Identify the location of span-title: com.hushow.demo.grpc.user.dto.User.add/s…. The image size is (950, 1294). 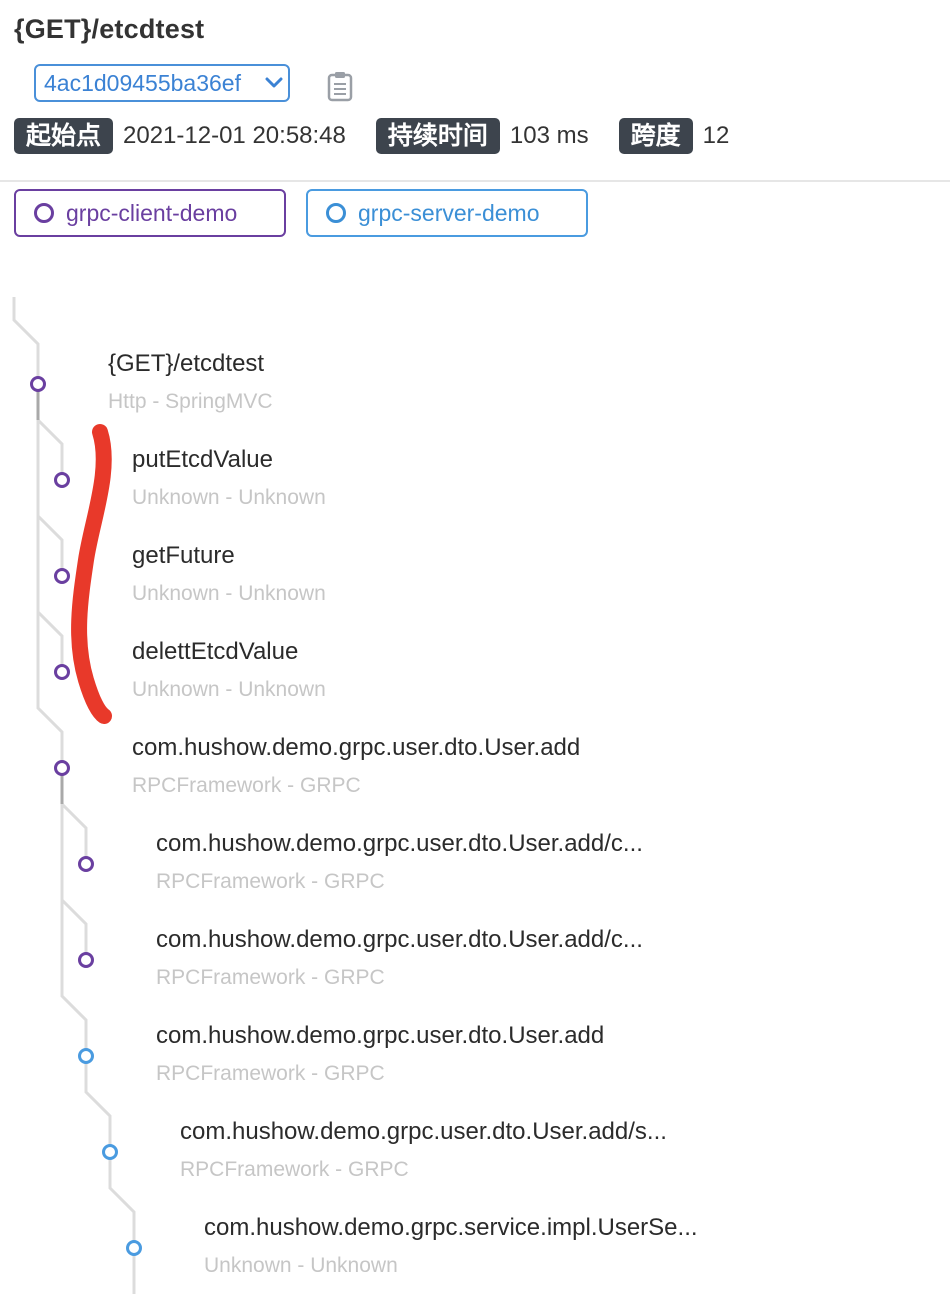
(423, 1132).